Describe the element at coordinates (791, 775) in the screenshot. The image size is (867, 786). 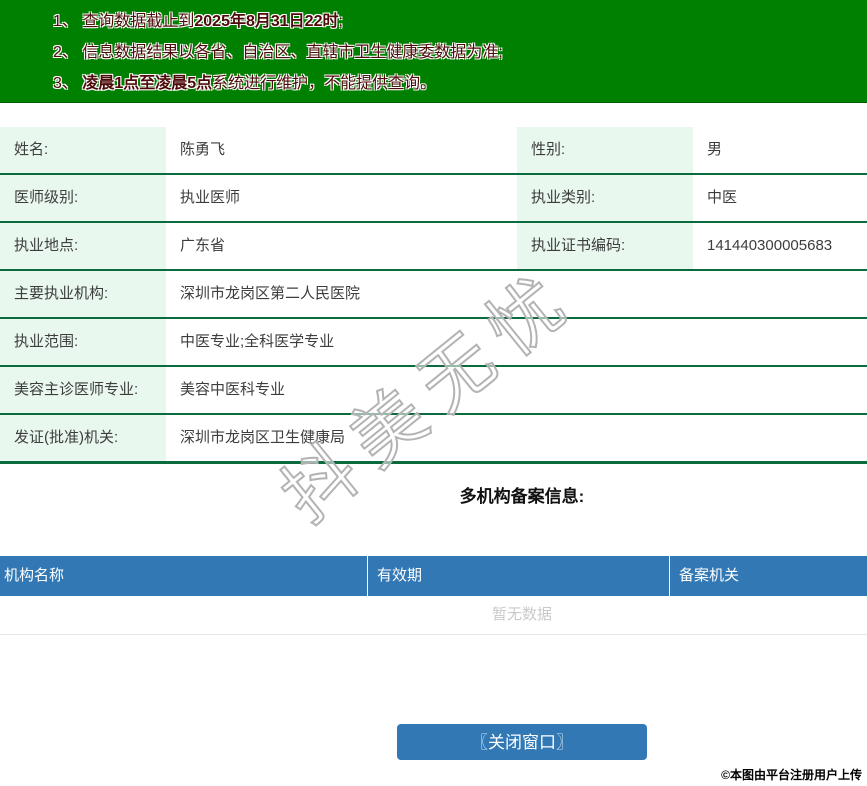
I see `upload-copyright-note: ©本图由平台注册用户上传` at that location.